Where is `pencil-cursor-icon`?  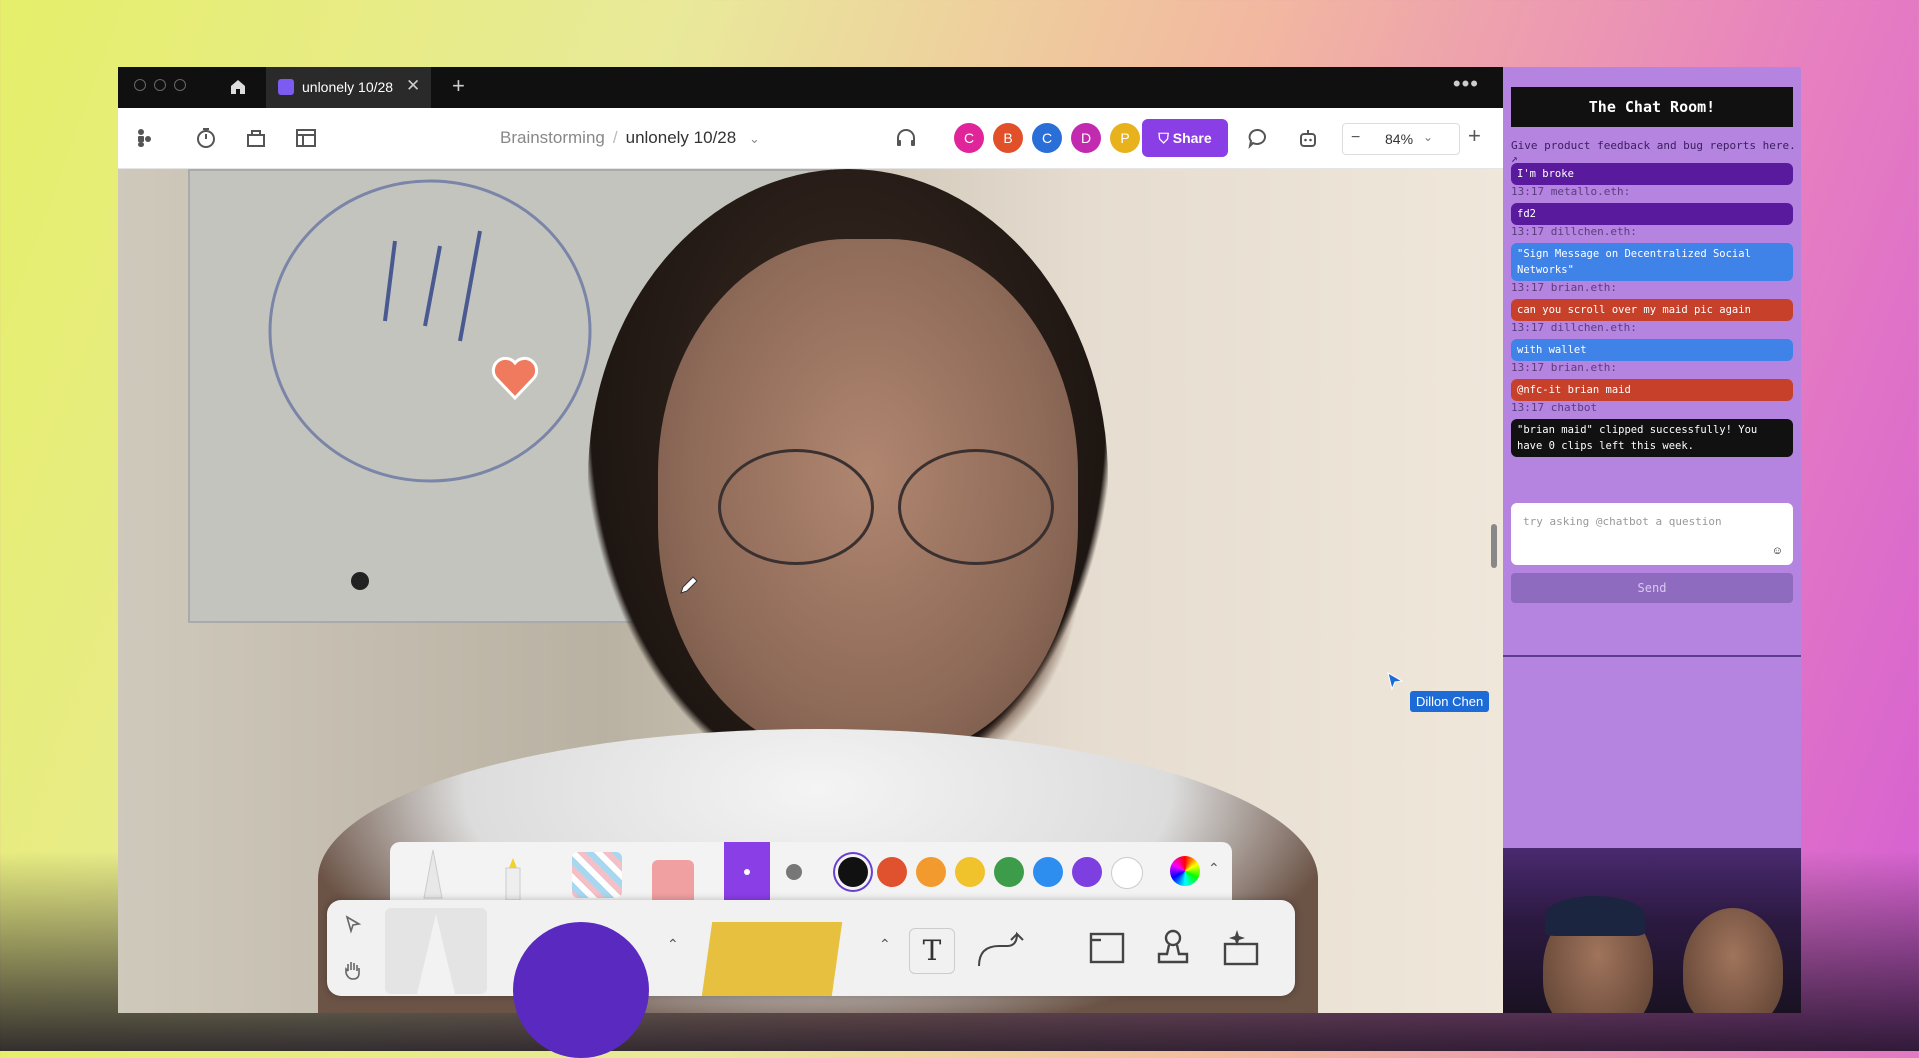 pencil-cursor-icon is located at coordinates (689, 585).